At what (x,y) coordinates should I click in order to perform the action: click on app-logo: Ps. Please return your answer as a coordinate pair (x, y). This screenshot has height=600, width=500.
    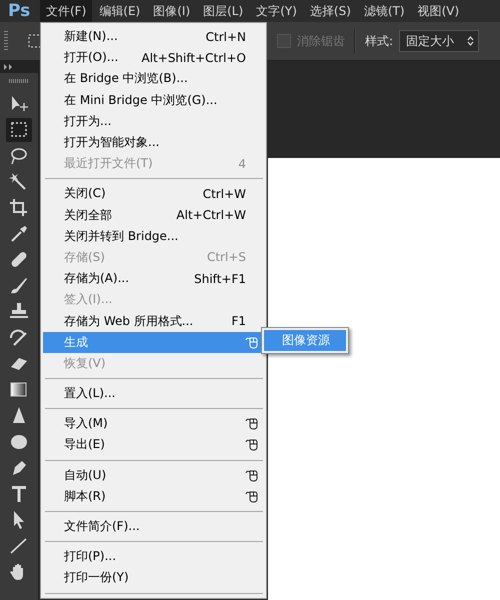
    Looking at the image, I should click on (19, 11).